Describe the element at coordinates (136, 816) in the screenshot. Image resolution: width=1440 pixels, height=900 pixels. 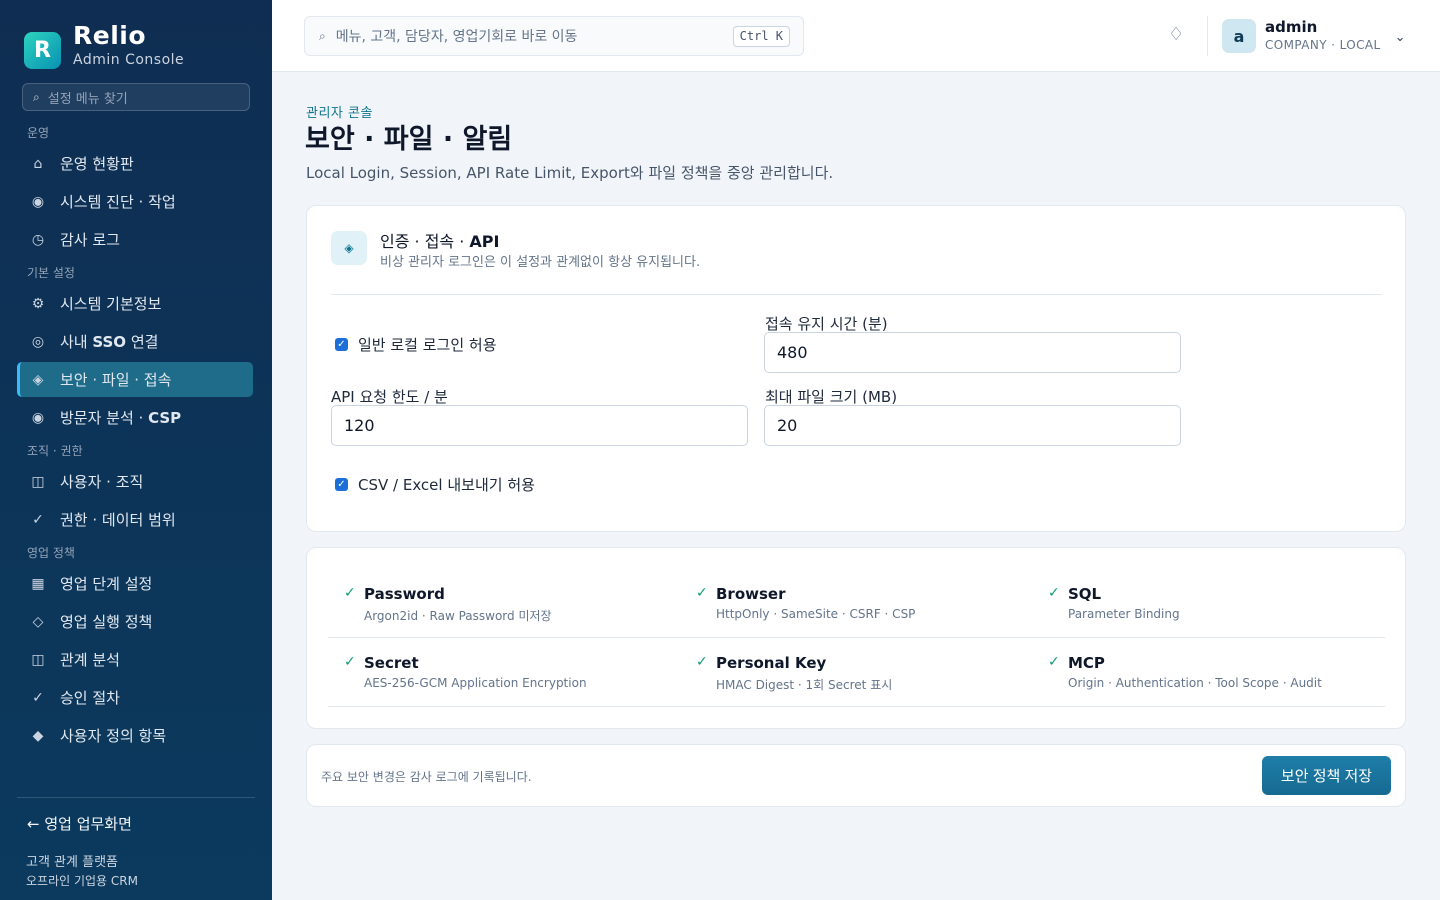
I see `back-to-sales-link: ← 영업 업무화면` at that location.